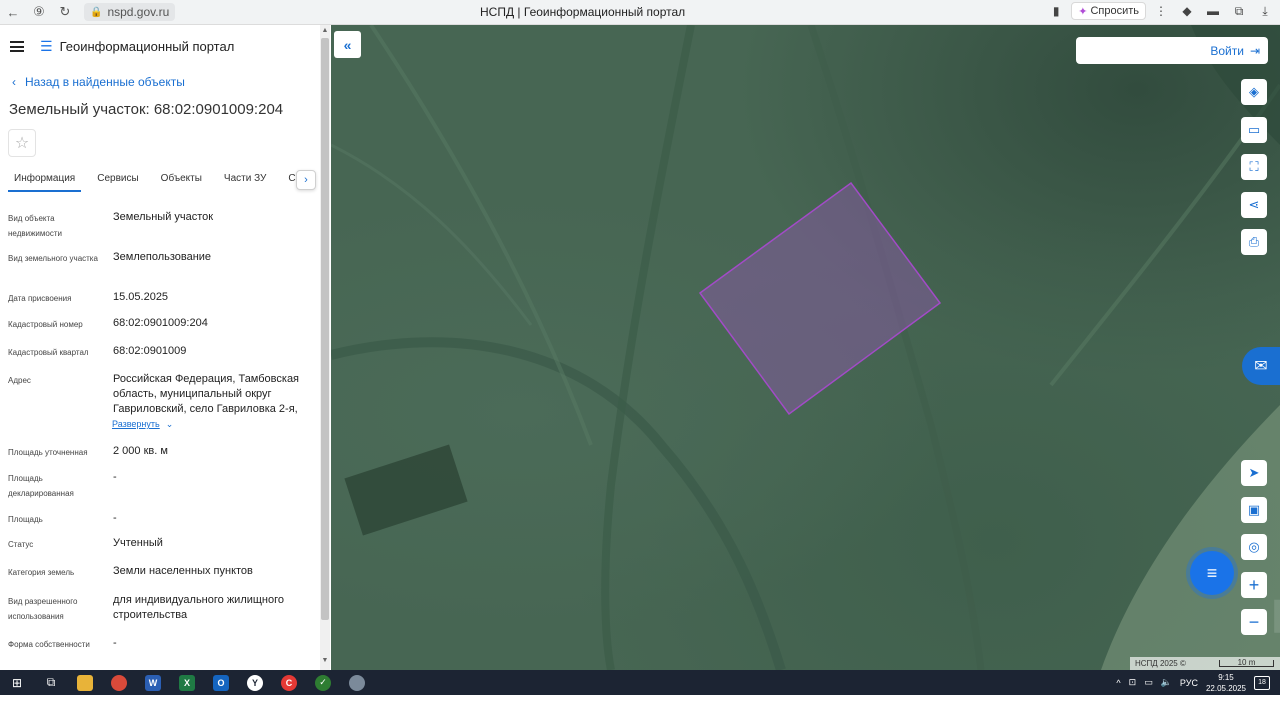 This screenshot has width=1280, height=720. Describe the element at coordinates (40, 298) in the screenshot. I see `field-label: Дата присвоения` at that location.